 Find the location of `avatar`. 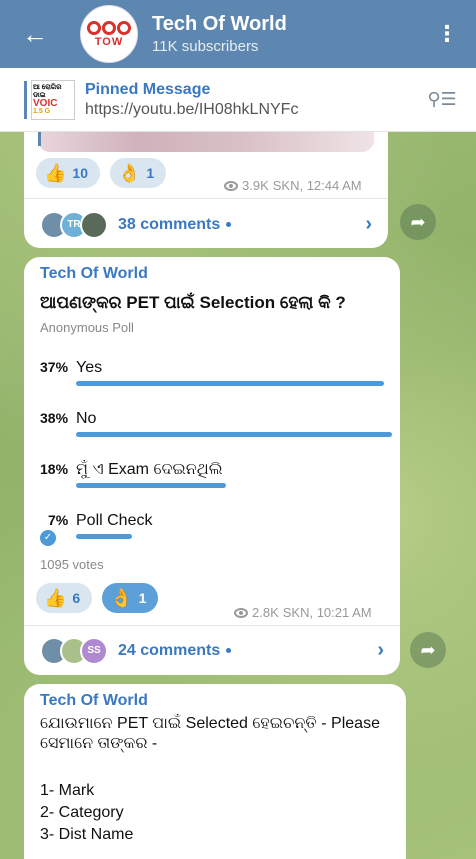

avatar is located at coordinates (94, 224).